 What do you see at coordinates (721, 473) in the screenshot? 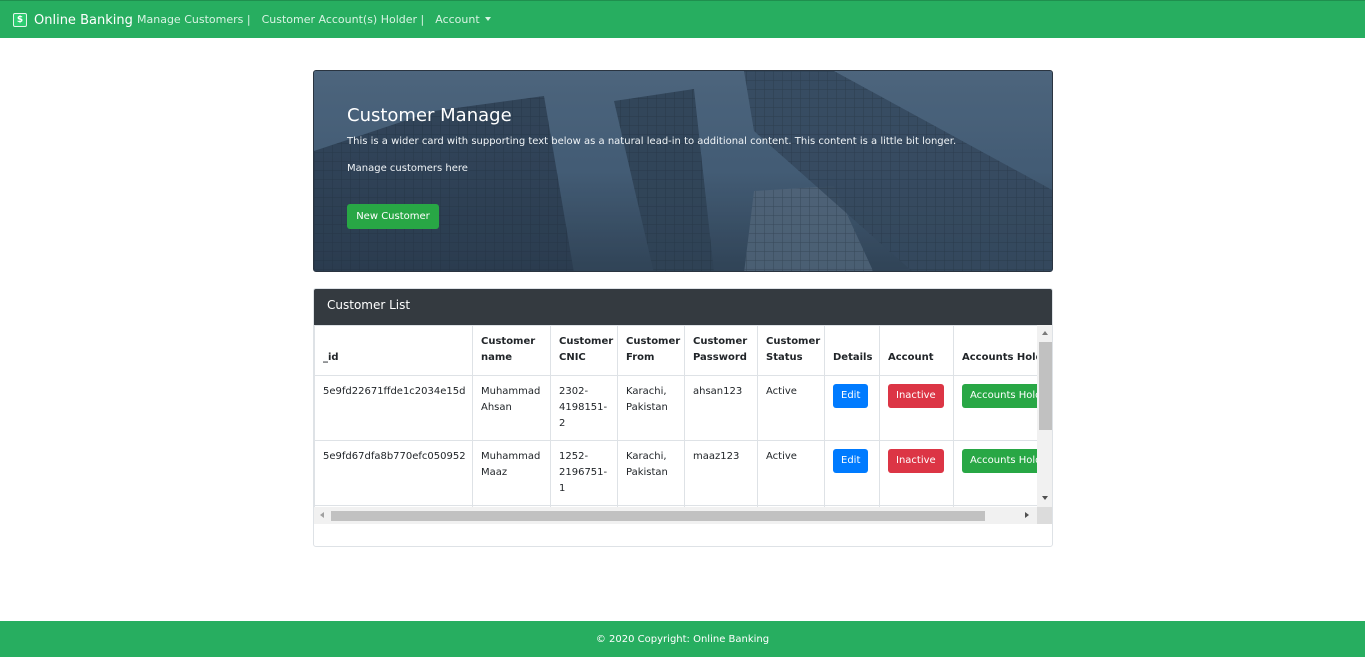
I see `cell-password: maaz123` at bounding box center [721, 473].